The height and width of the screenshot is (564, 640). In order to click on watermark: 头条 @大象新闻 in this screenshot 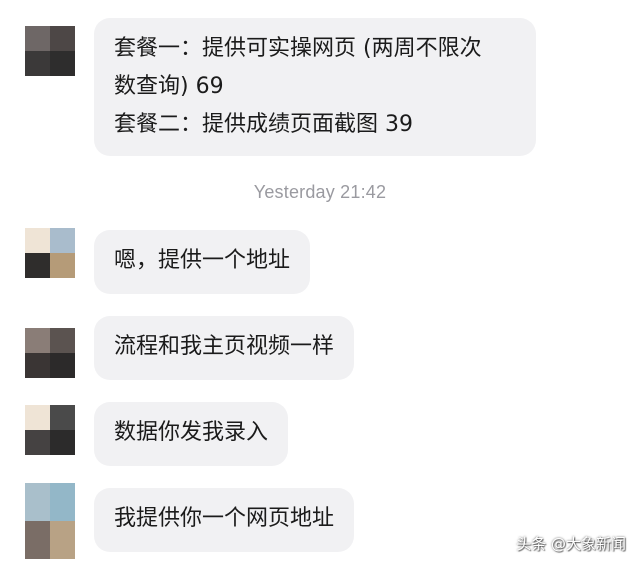, I will do `click(571, 544)`.